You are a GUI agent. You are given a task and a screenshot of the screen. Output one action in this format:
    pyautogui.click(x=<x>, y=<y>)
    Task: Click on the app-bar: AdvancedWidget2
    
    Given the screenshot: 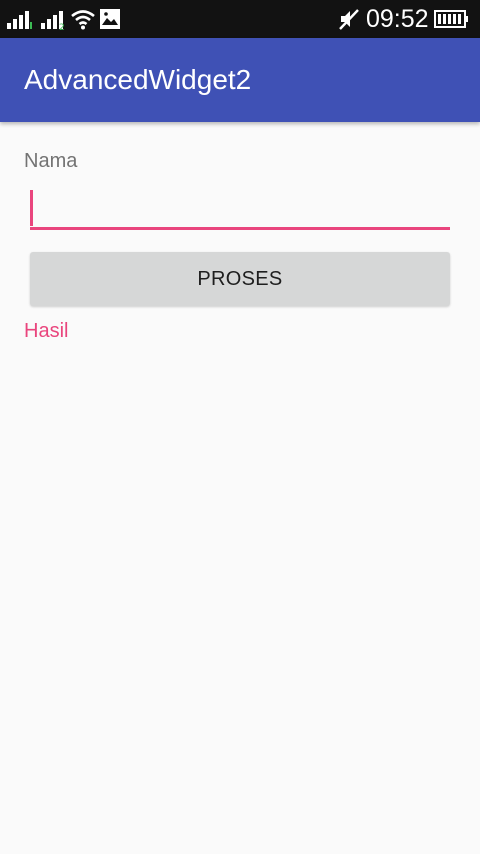 What is the action you would take?
    pyautogui.click(x=240, y=80)
    